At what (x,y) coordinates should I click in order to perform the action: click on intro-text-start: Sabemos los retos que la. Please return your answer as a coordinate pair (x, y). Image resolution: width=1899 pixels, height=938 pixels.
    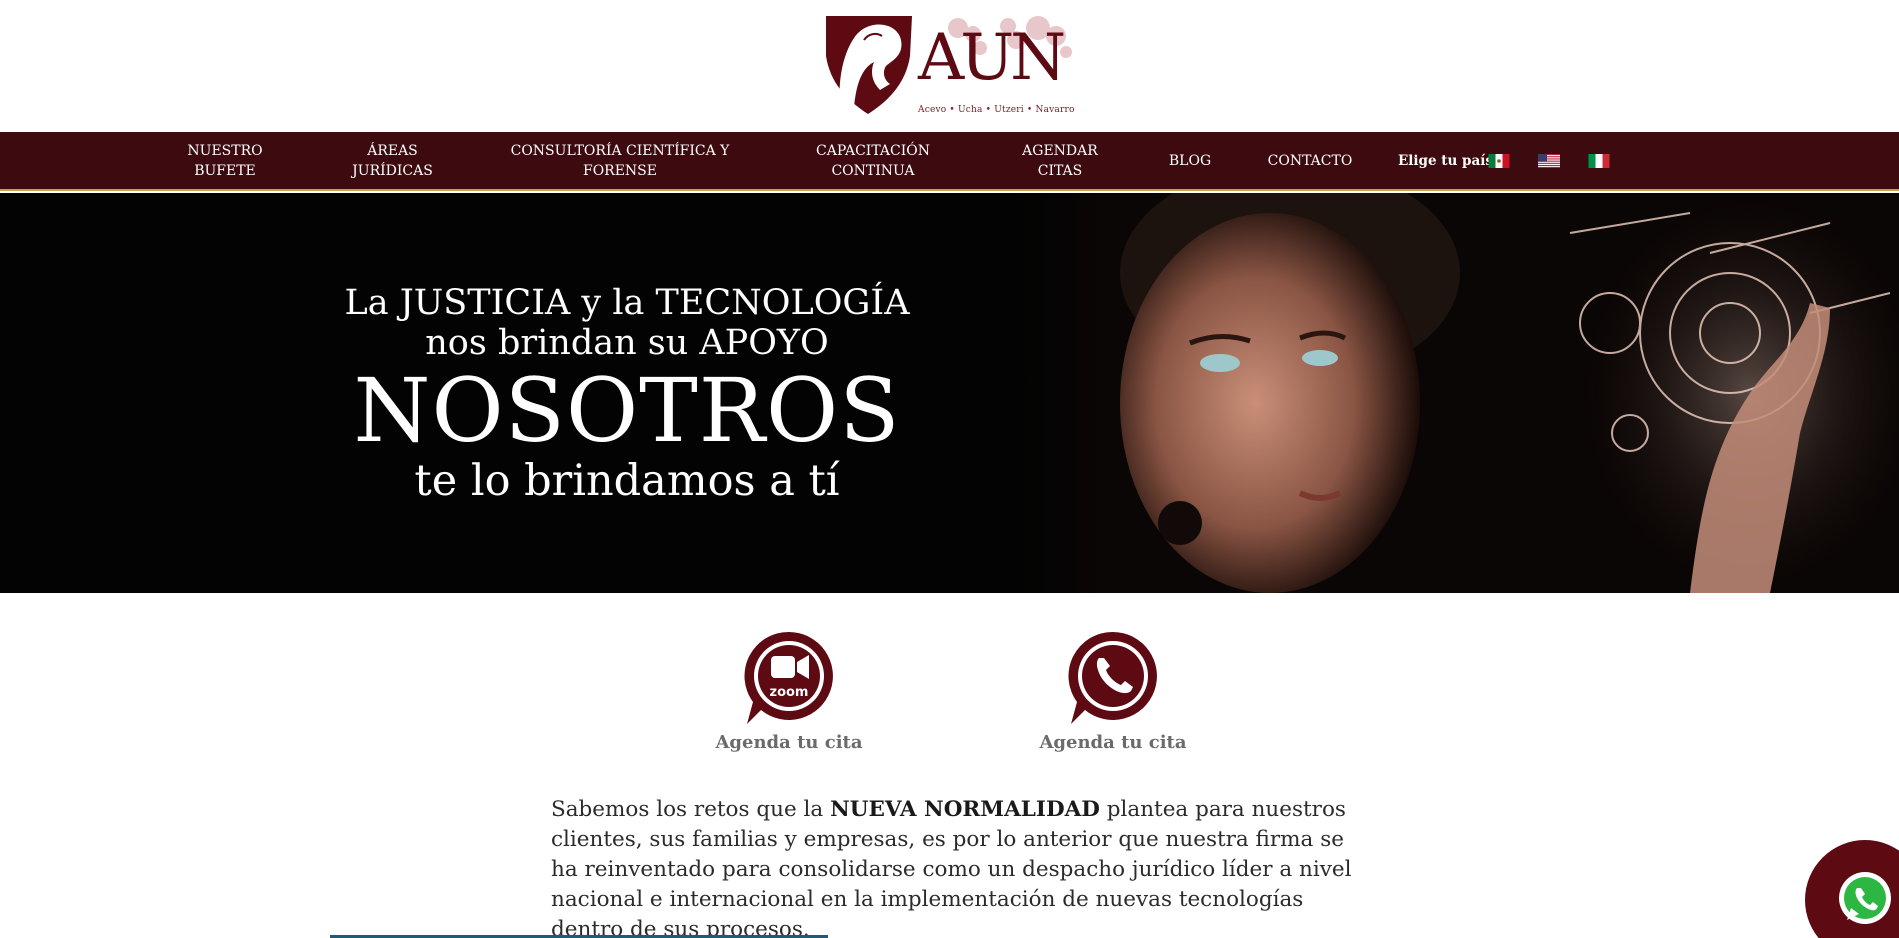
    Looking at the image, I should click on (691, 809).